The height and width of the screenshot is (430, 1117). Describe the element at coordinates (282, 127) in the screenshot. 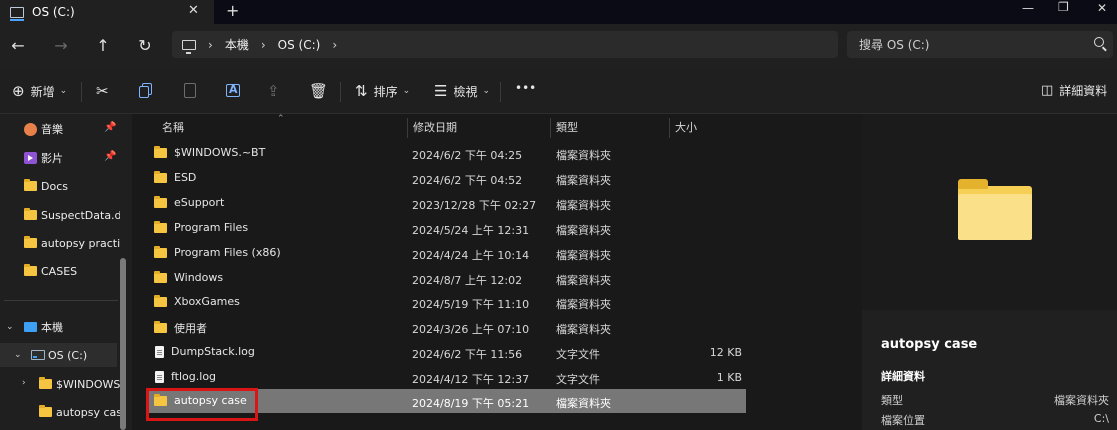

I see `column-header-name: 名稱` at that location.